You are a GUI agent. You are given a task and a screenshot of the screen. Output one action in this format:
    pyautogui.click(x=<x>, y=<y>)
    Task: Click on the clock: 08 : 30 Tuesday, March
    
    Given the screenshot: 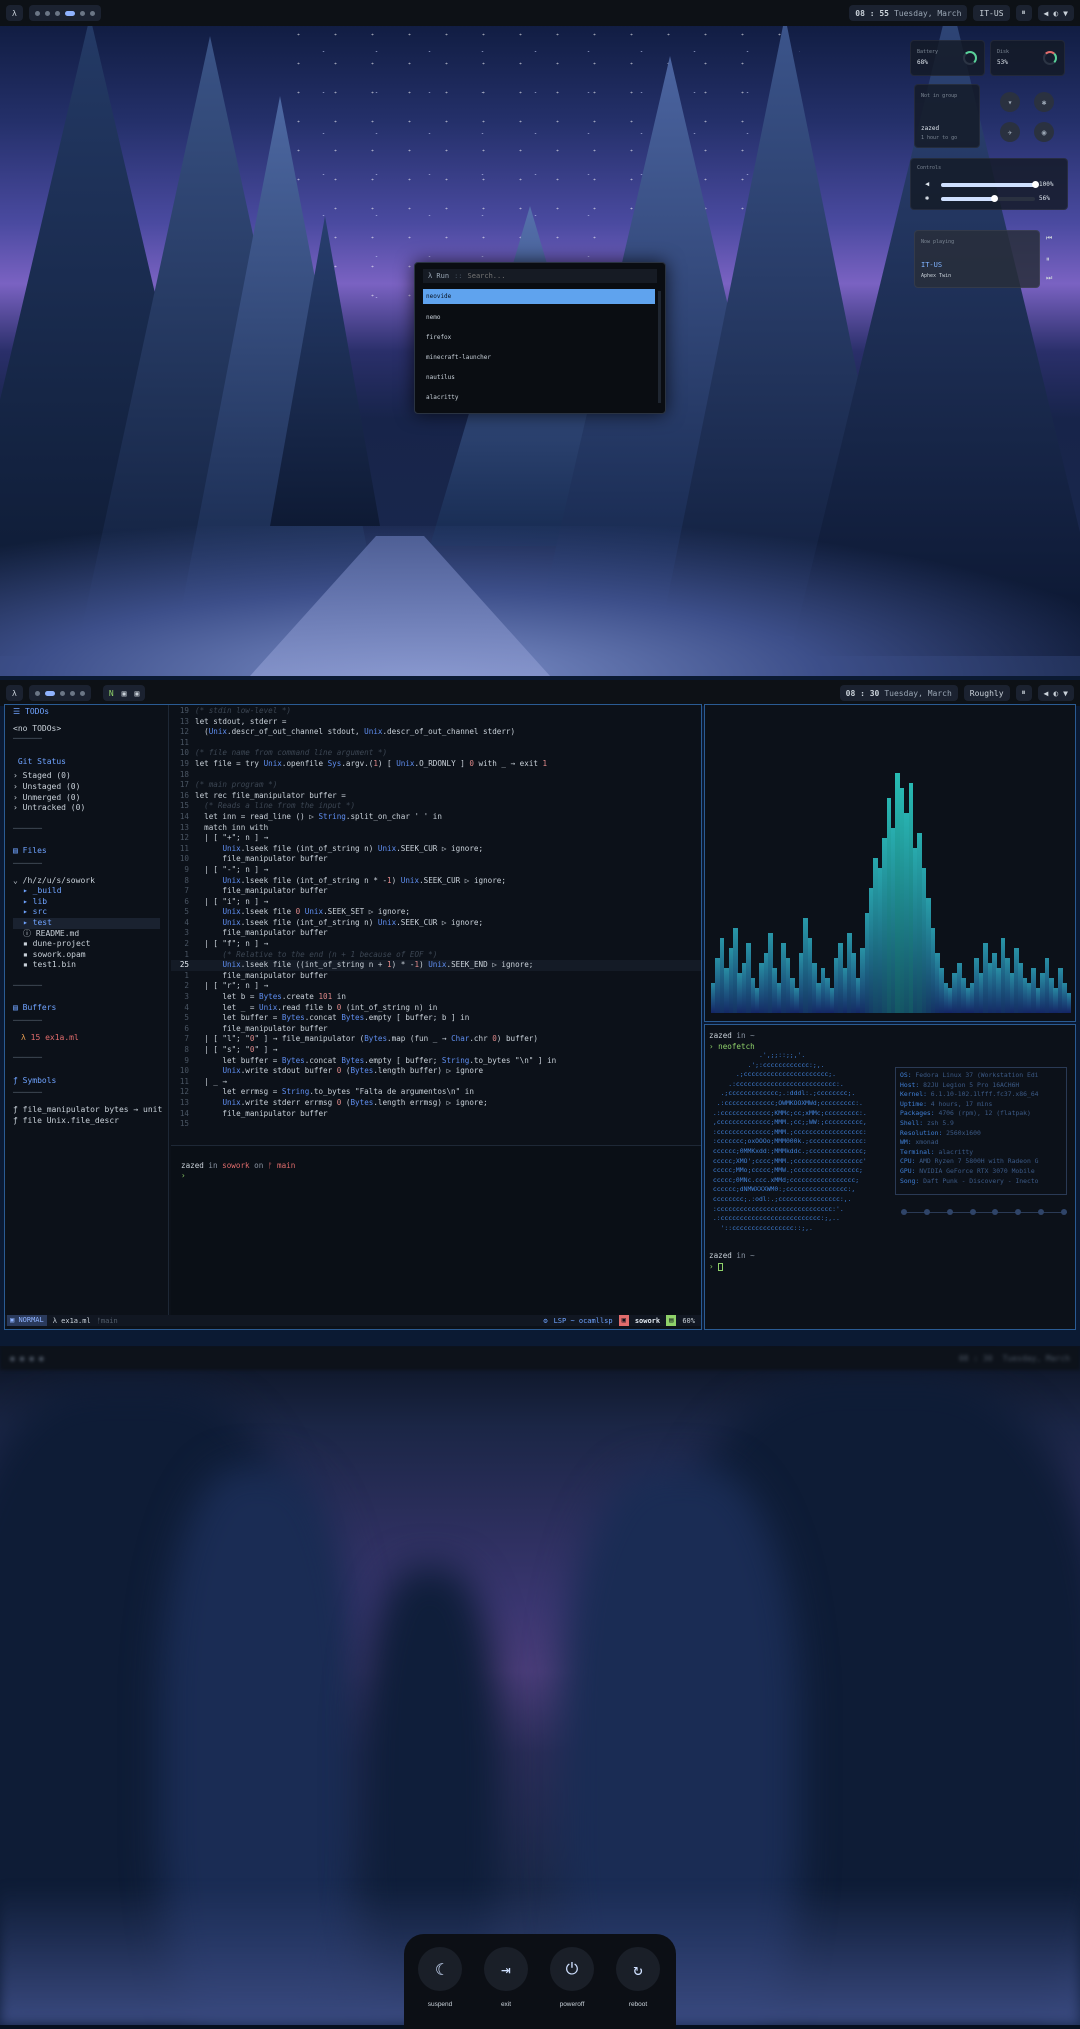 What is the action you would take?
    pyautogui.click(x=898, y=693)
    